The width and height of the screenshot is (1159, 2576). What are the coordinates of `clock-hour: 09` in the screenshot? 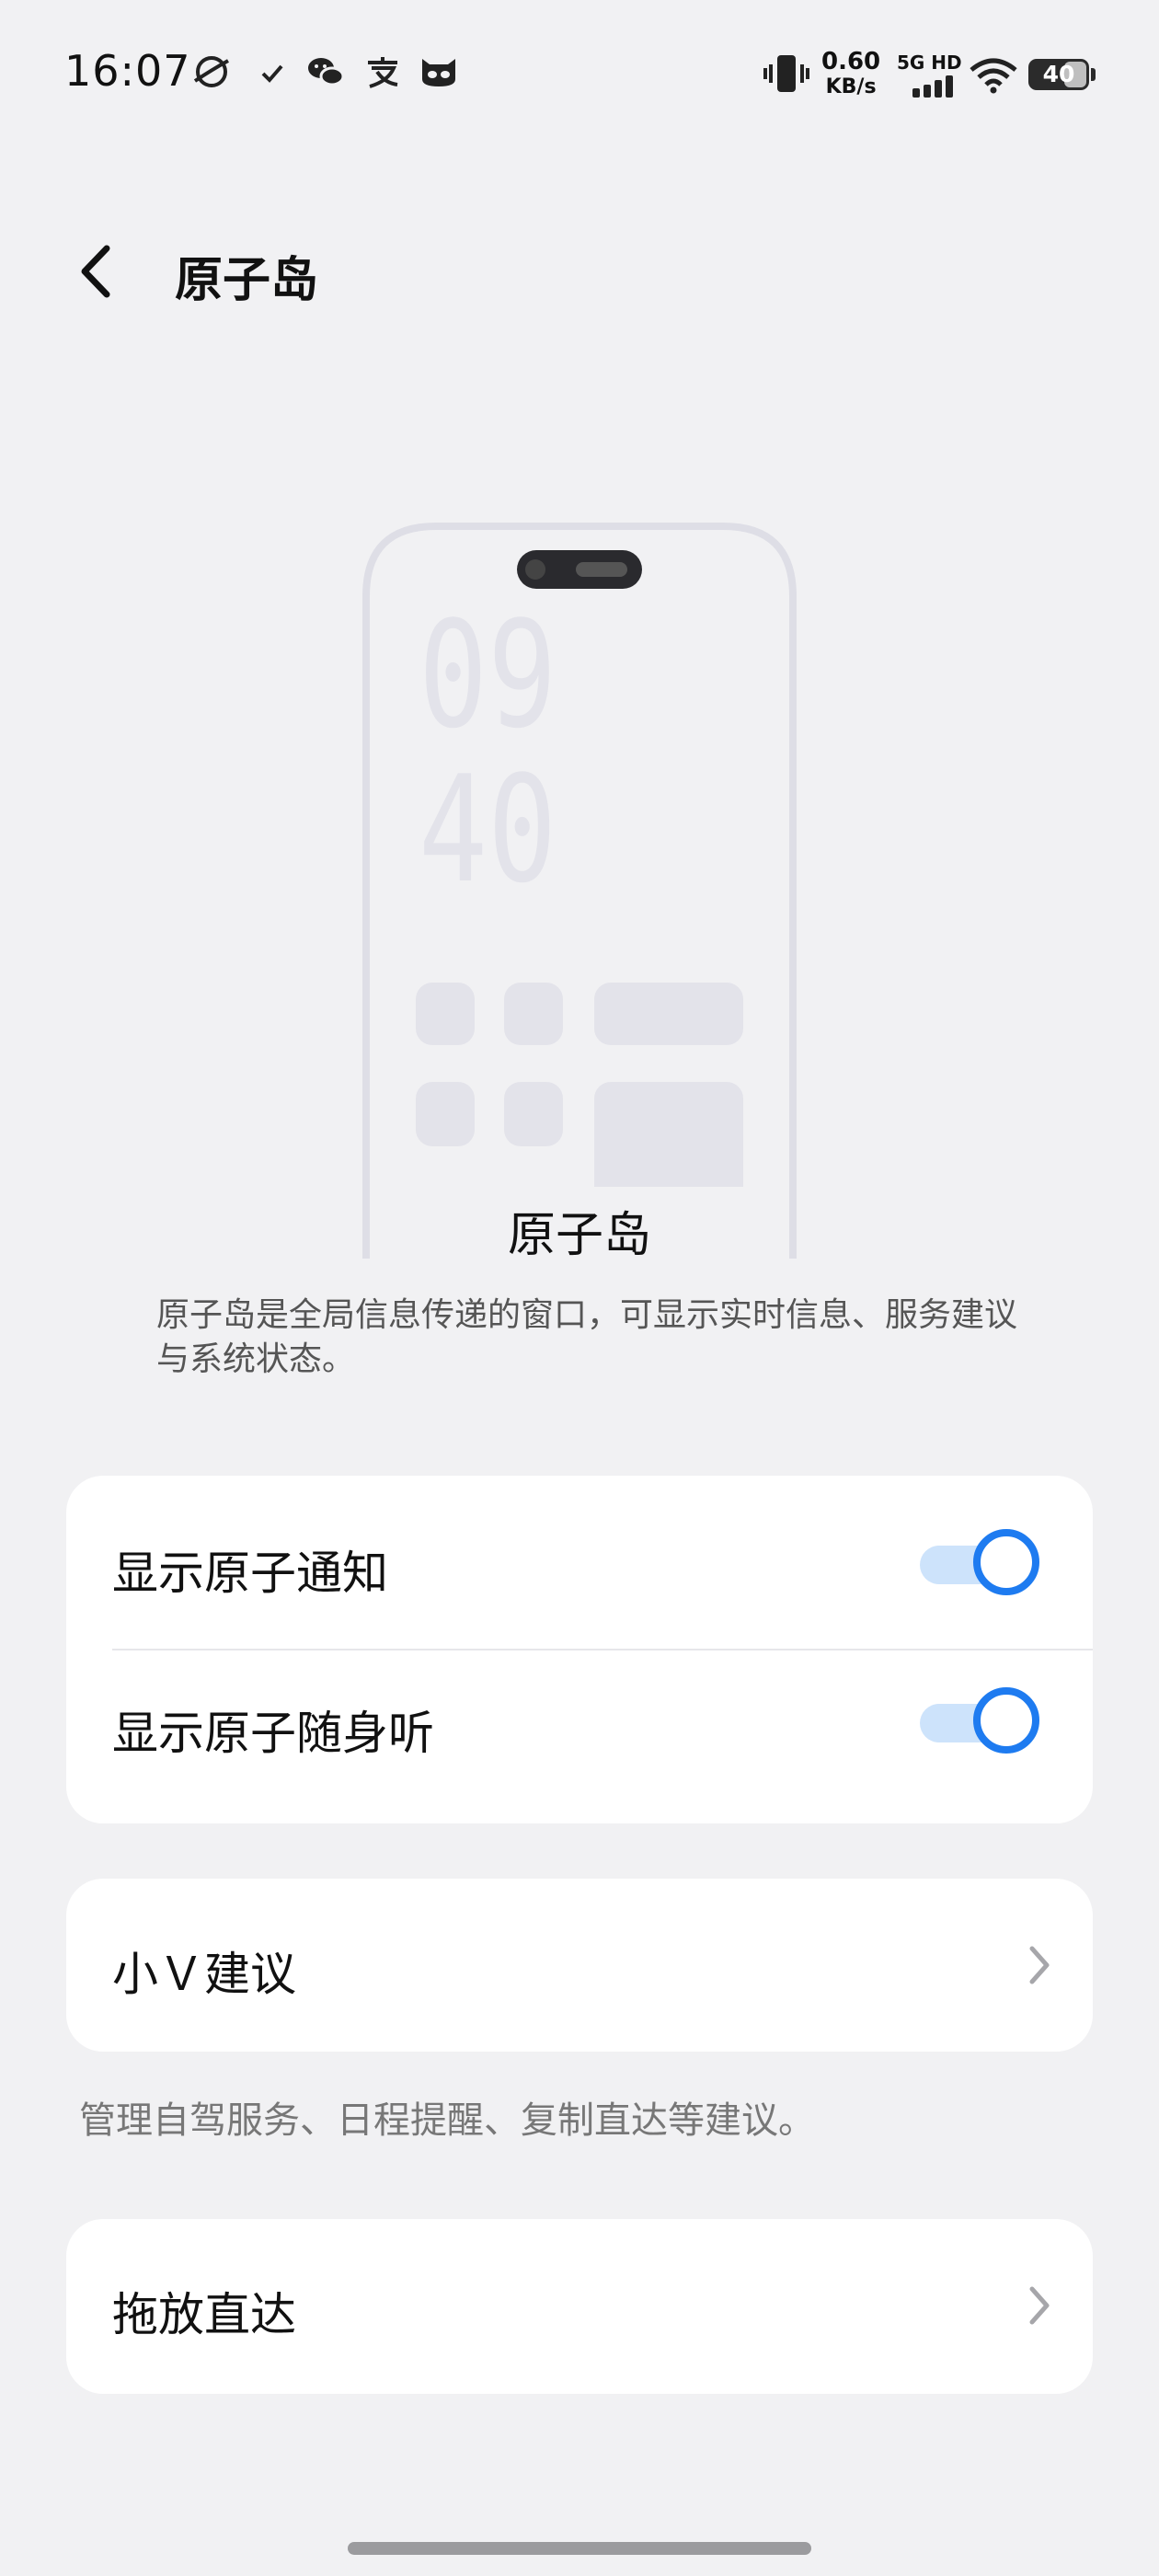 It's located at (488, 675).